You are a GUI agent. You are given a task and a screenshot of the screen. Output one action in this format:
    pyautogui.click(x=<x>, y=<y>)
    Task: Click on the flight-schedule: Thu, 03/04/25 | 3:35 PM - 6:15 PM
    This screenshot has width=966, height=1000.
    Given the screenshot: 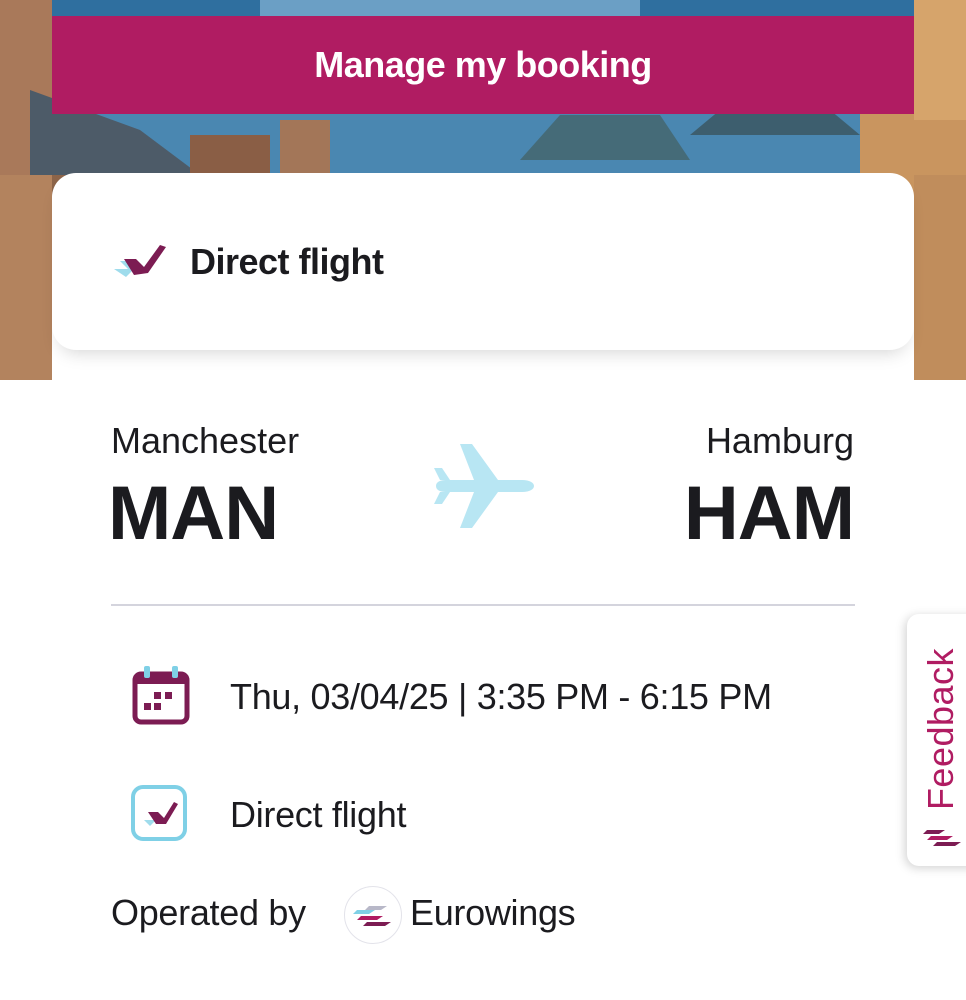 What is the action you would take?
    pyautogui.click(x=501, y=696)
    